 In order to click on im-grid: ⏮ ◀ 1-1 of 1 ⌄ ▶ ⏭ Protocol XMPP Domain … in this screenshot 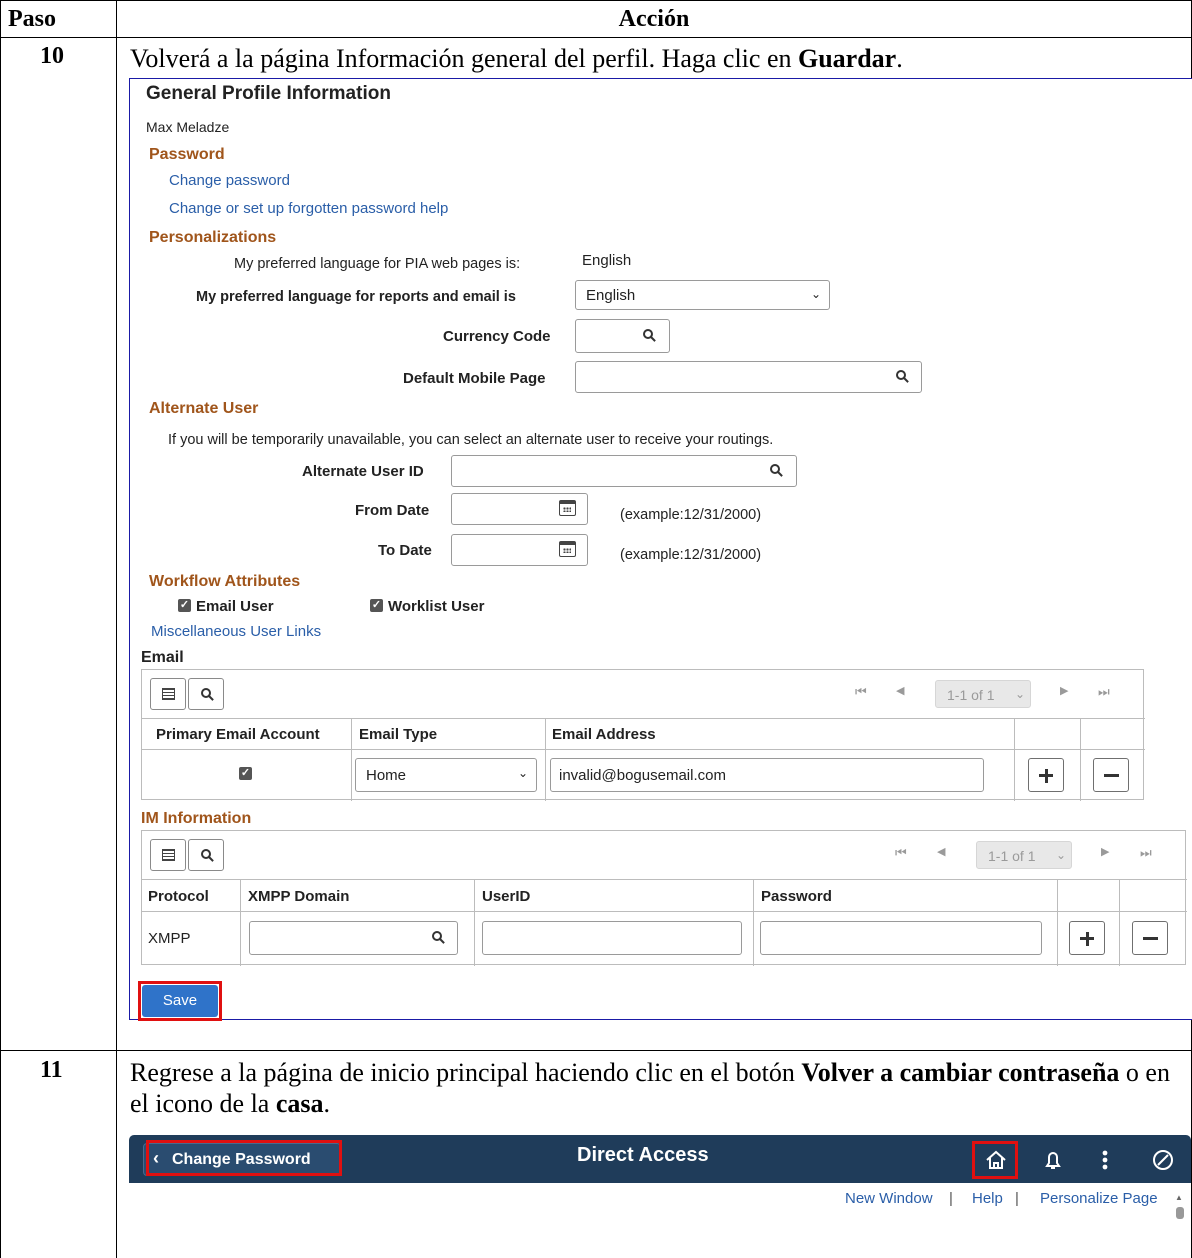, I will do `click(664, 898)`.